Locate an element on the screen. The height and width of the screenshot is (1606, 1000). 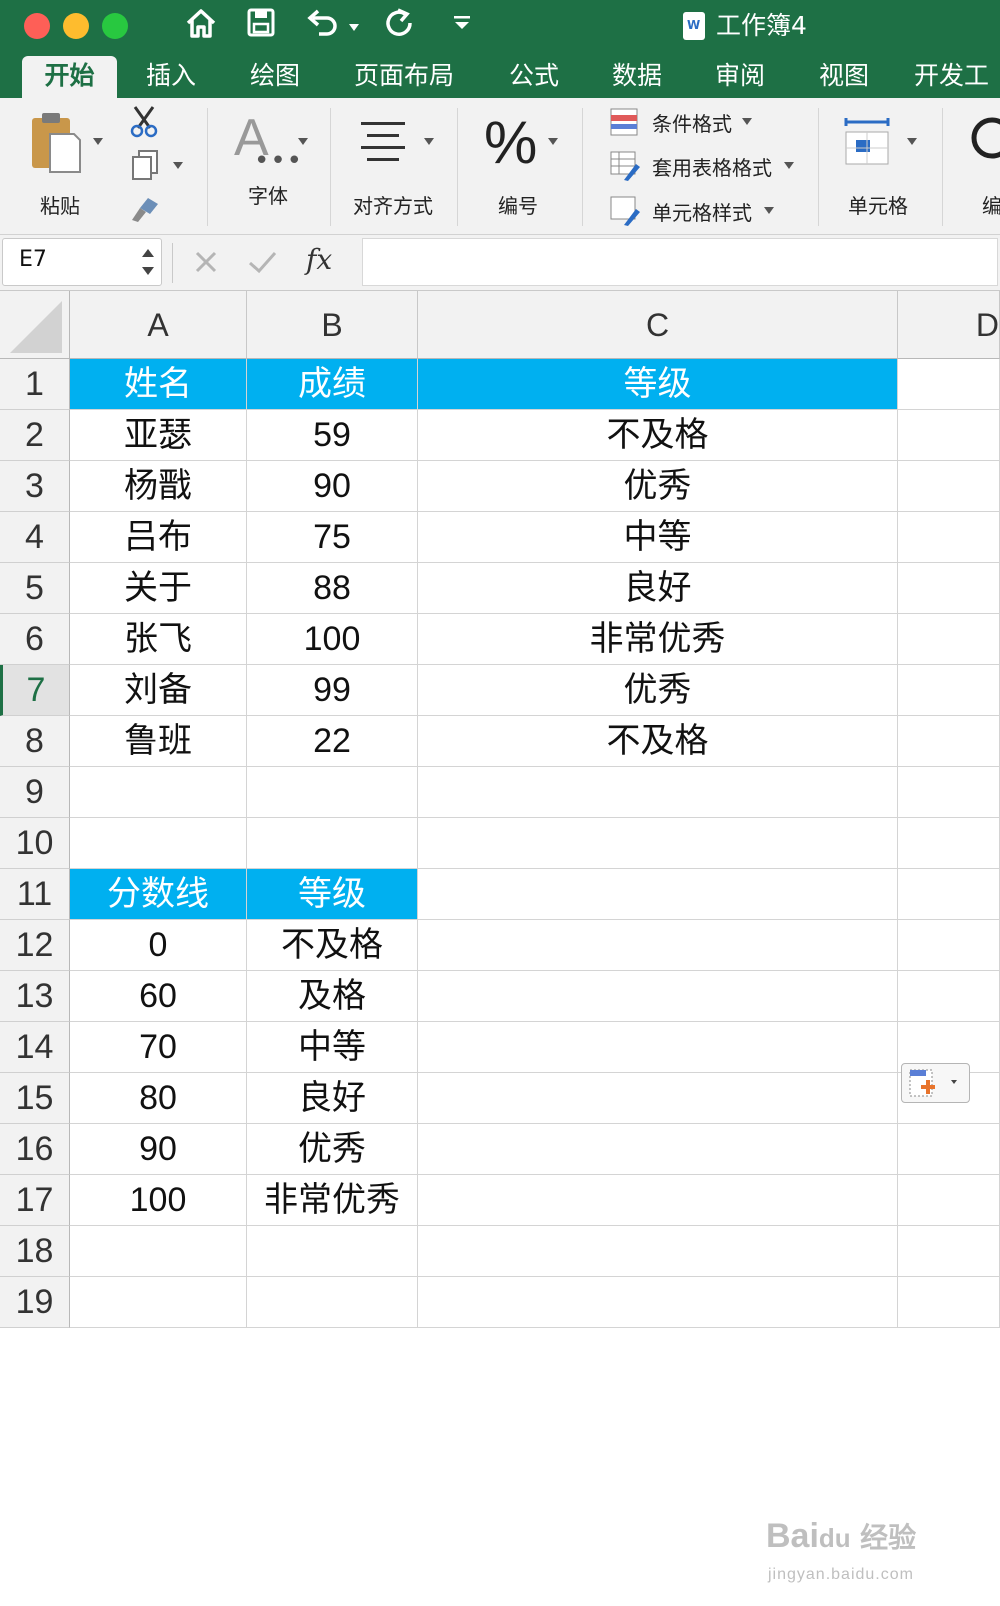
row-header: 16 is located at coordinates (35, 1149).